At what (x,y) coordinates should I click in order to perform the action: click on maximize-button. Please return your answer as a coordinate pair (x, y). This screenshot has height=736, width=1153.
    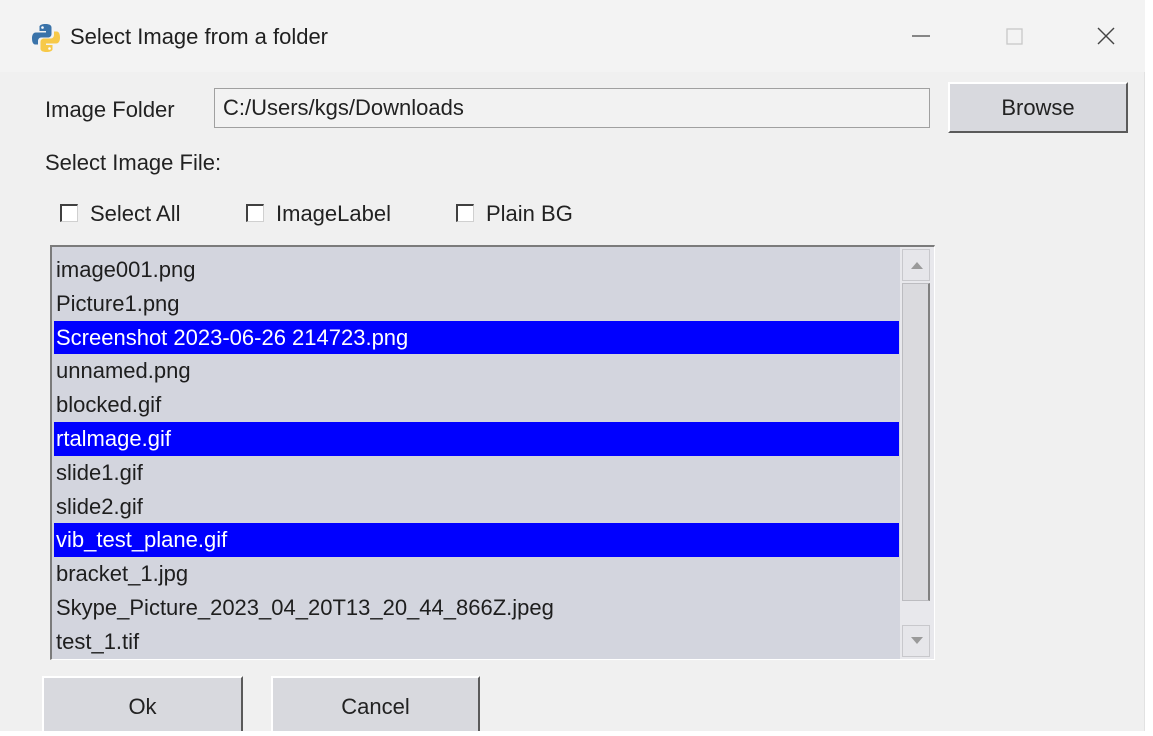
    Looking at the image, I should click on (1015, 36).